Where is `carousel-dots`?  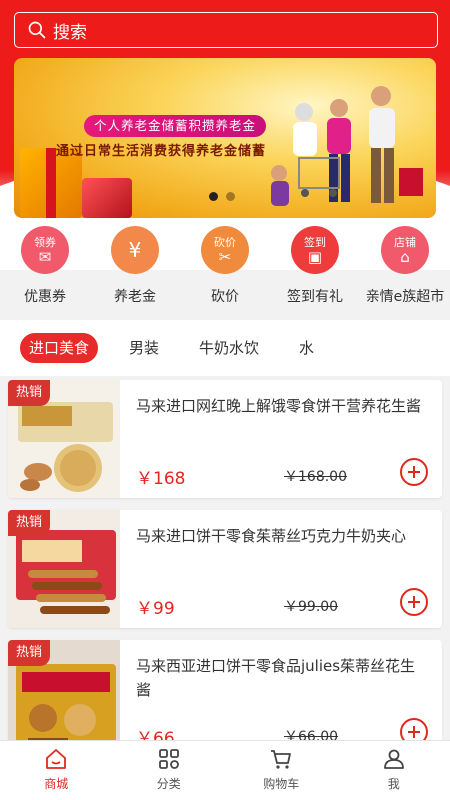
carousel-dots is located at coordinates (222, 196).